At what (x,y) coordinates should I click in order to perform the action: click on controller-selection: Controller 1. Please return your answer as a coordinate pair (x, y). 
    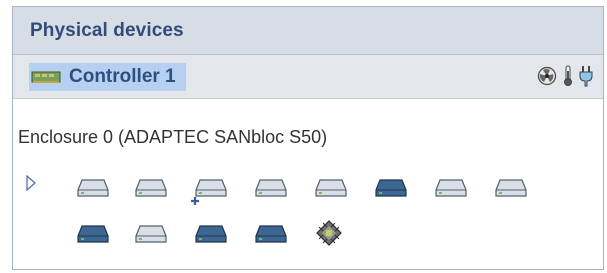
    Looking at the image, I should click on (107, 76).